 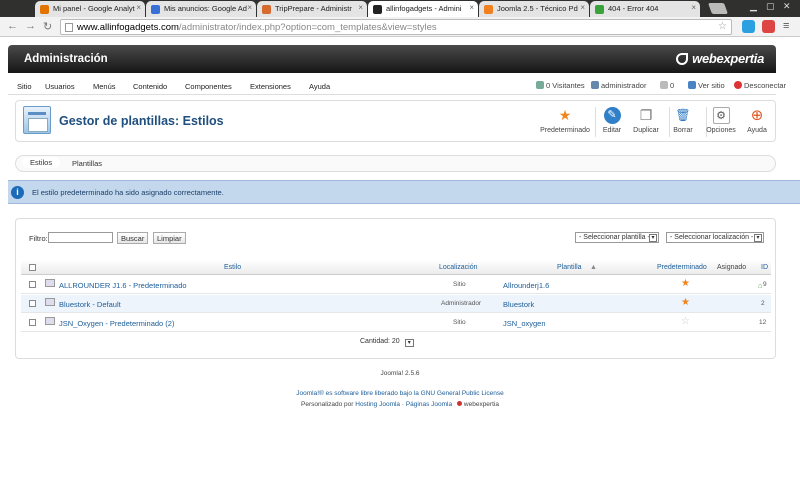 I want to click on menu-item-menus: Menús, so click(x=104, y=86).